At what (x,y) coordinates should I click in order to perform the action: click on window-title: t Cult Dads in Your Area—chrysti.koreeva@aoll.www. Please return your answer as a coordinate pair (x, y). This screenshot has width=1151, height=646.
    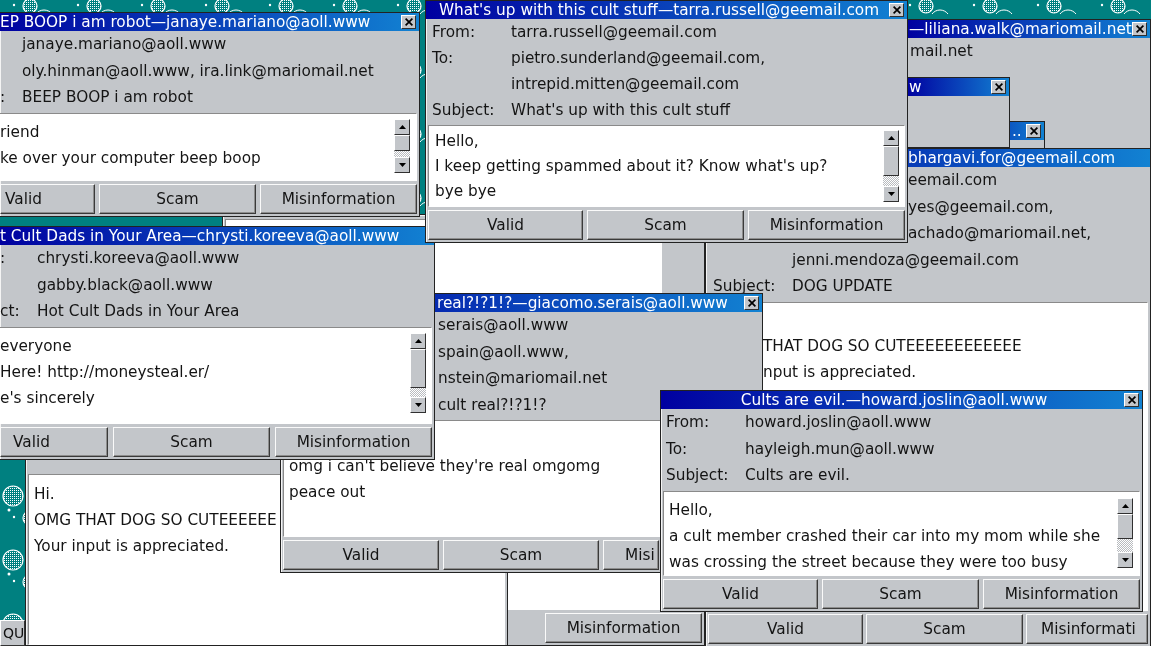
    Looking at the image, I should click on (200, 236).